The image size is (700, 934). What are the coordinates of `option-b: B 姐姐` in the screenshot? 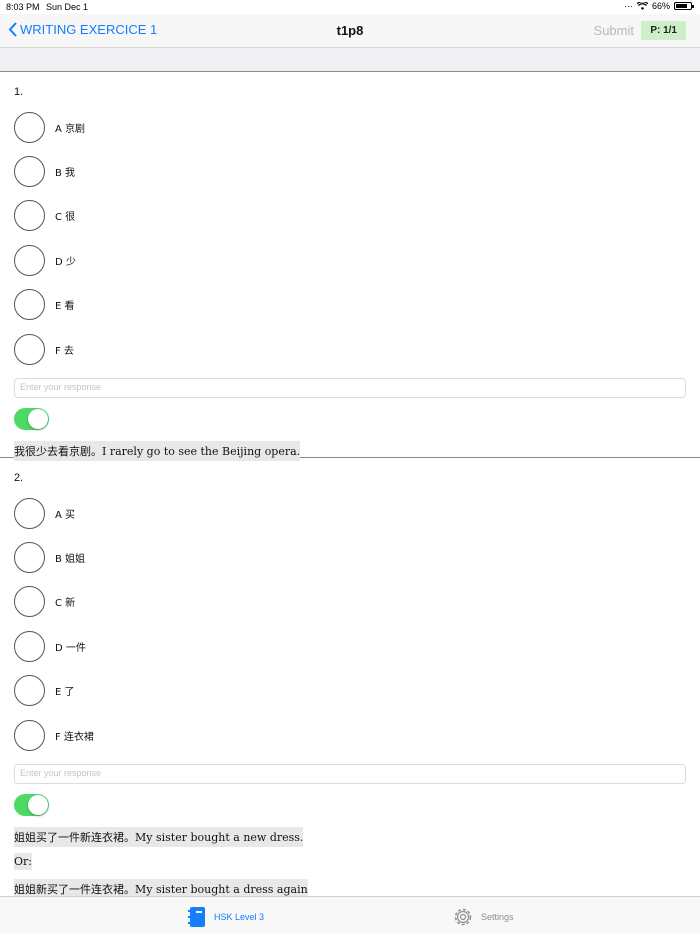 It's located at (49, 557).